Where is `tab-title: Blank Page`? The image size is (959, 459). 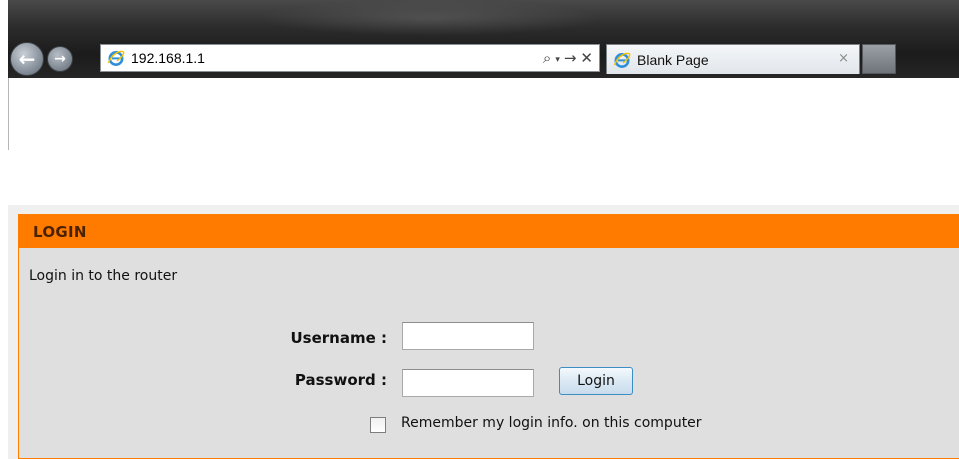 tab-title: Blank Page is located at coordinates (673, 59).